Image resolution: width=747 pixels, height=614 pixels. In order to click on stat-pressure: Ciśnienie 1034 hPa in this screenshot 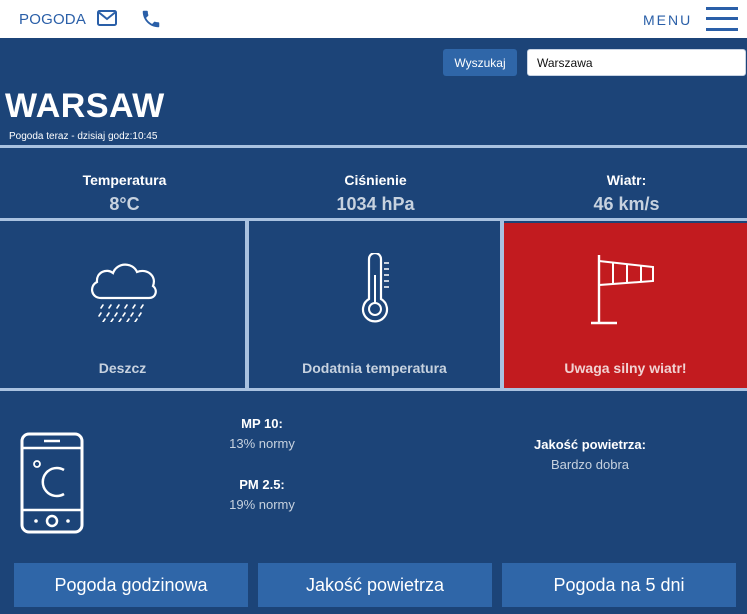, I will do `click(375, 193)`.